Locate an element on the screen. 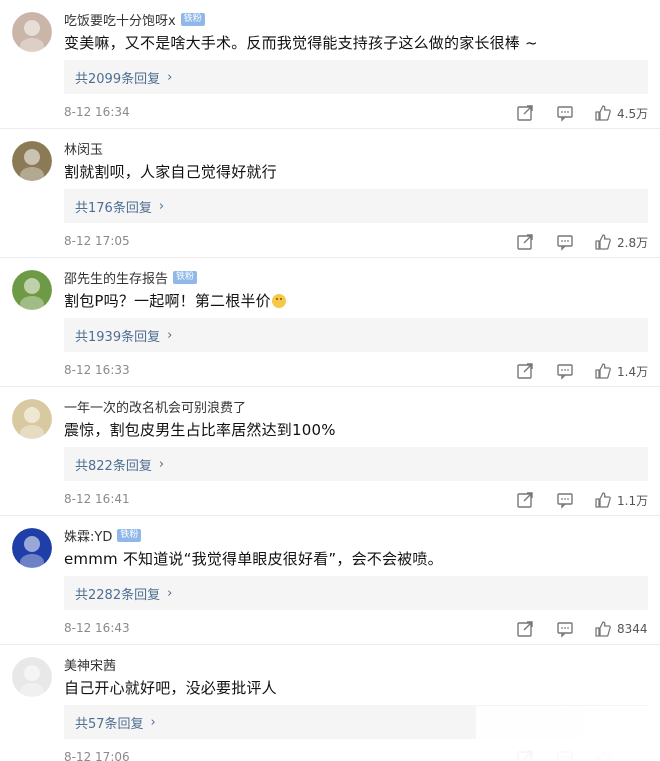 Image resolution: width=660 pixels, height=761 pixels. like-button: 4.5万 is located at coordinates (621, 113).